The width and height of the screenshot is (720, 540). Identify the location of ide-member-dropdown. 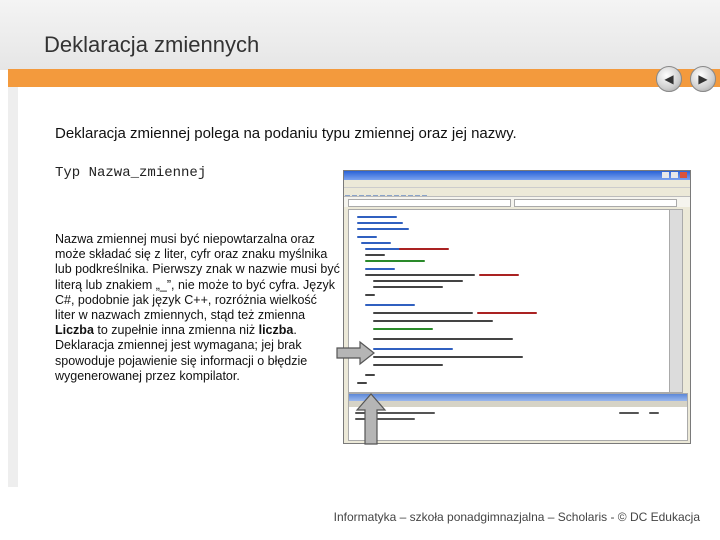
(595, 203).